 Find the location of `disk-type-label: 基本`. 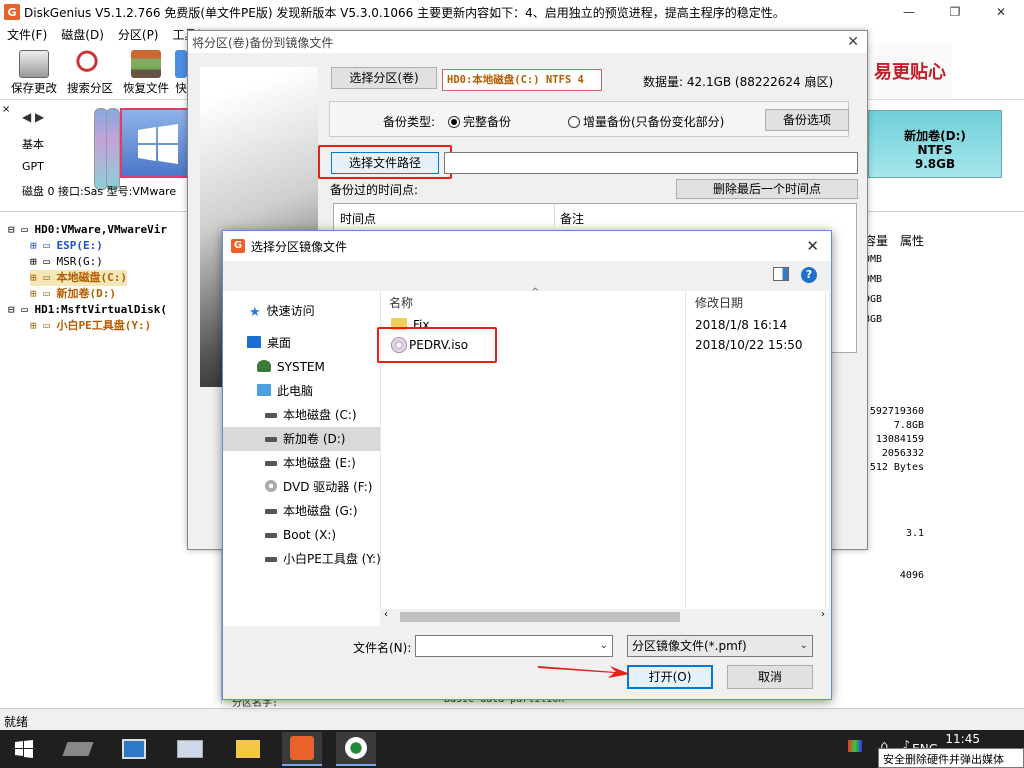

disk-type-label: 基本 is located at coordinates (33, 144).